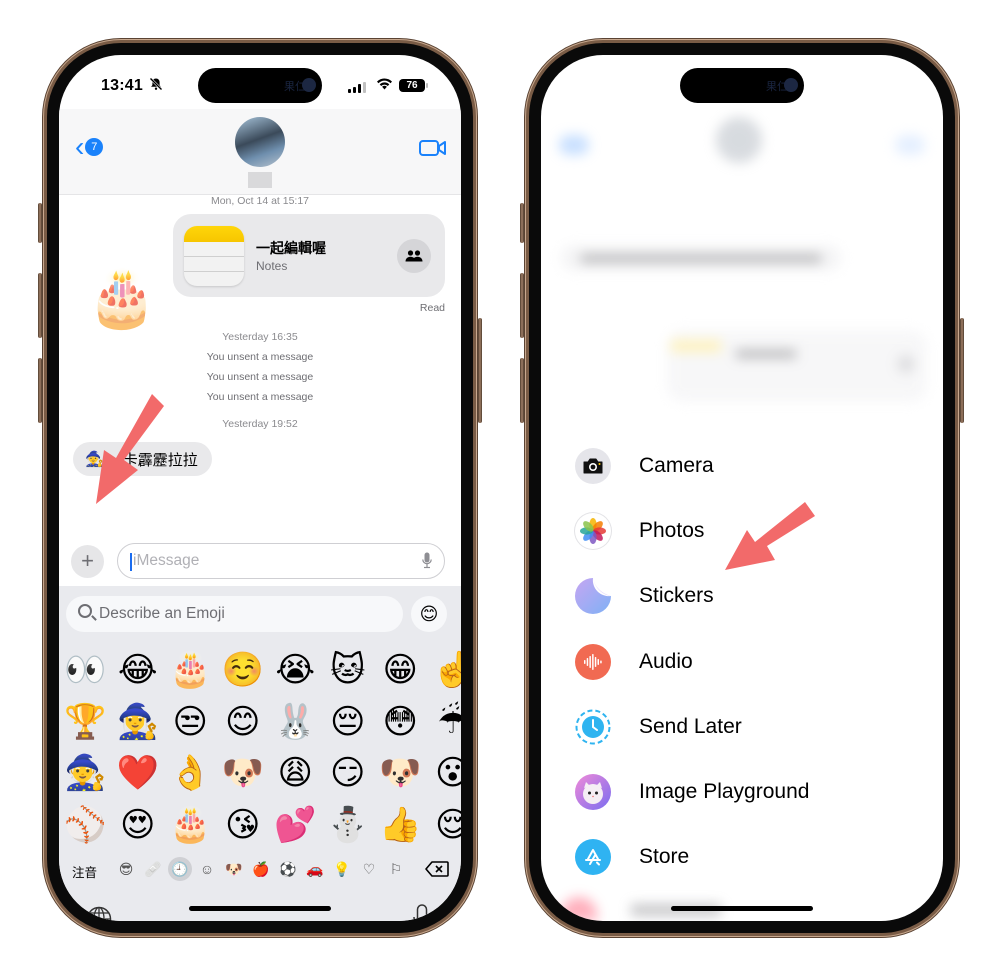 The height and width of the screenshot is (977, 1000). I want to click on emoji-key: 😊, so click(243, 728).